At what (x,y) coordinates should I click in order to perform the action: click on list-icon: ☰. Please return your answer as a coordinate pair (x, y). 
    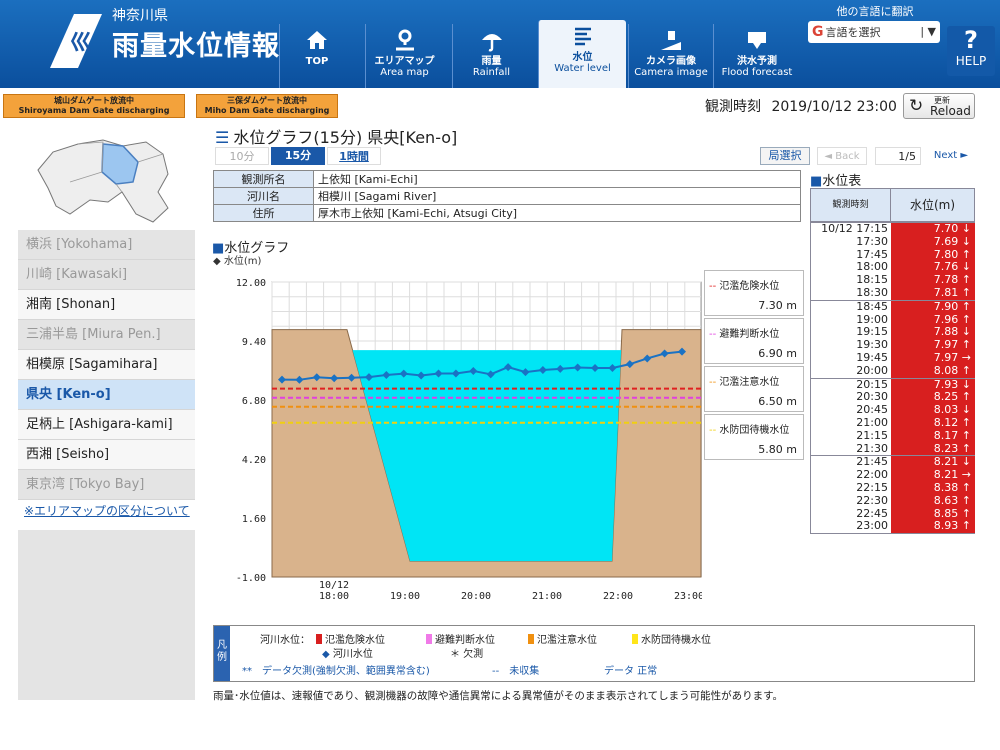
    Looking at the image, I should click on (222, 137).